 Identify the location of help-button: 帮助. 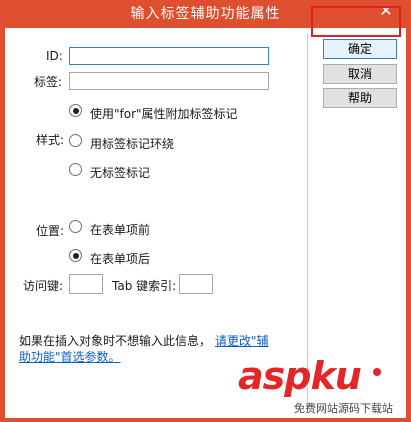
(360, 98).